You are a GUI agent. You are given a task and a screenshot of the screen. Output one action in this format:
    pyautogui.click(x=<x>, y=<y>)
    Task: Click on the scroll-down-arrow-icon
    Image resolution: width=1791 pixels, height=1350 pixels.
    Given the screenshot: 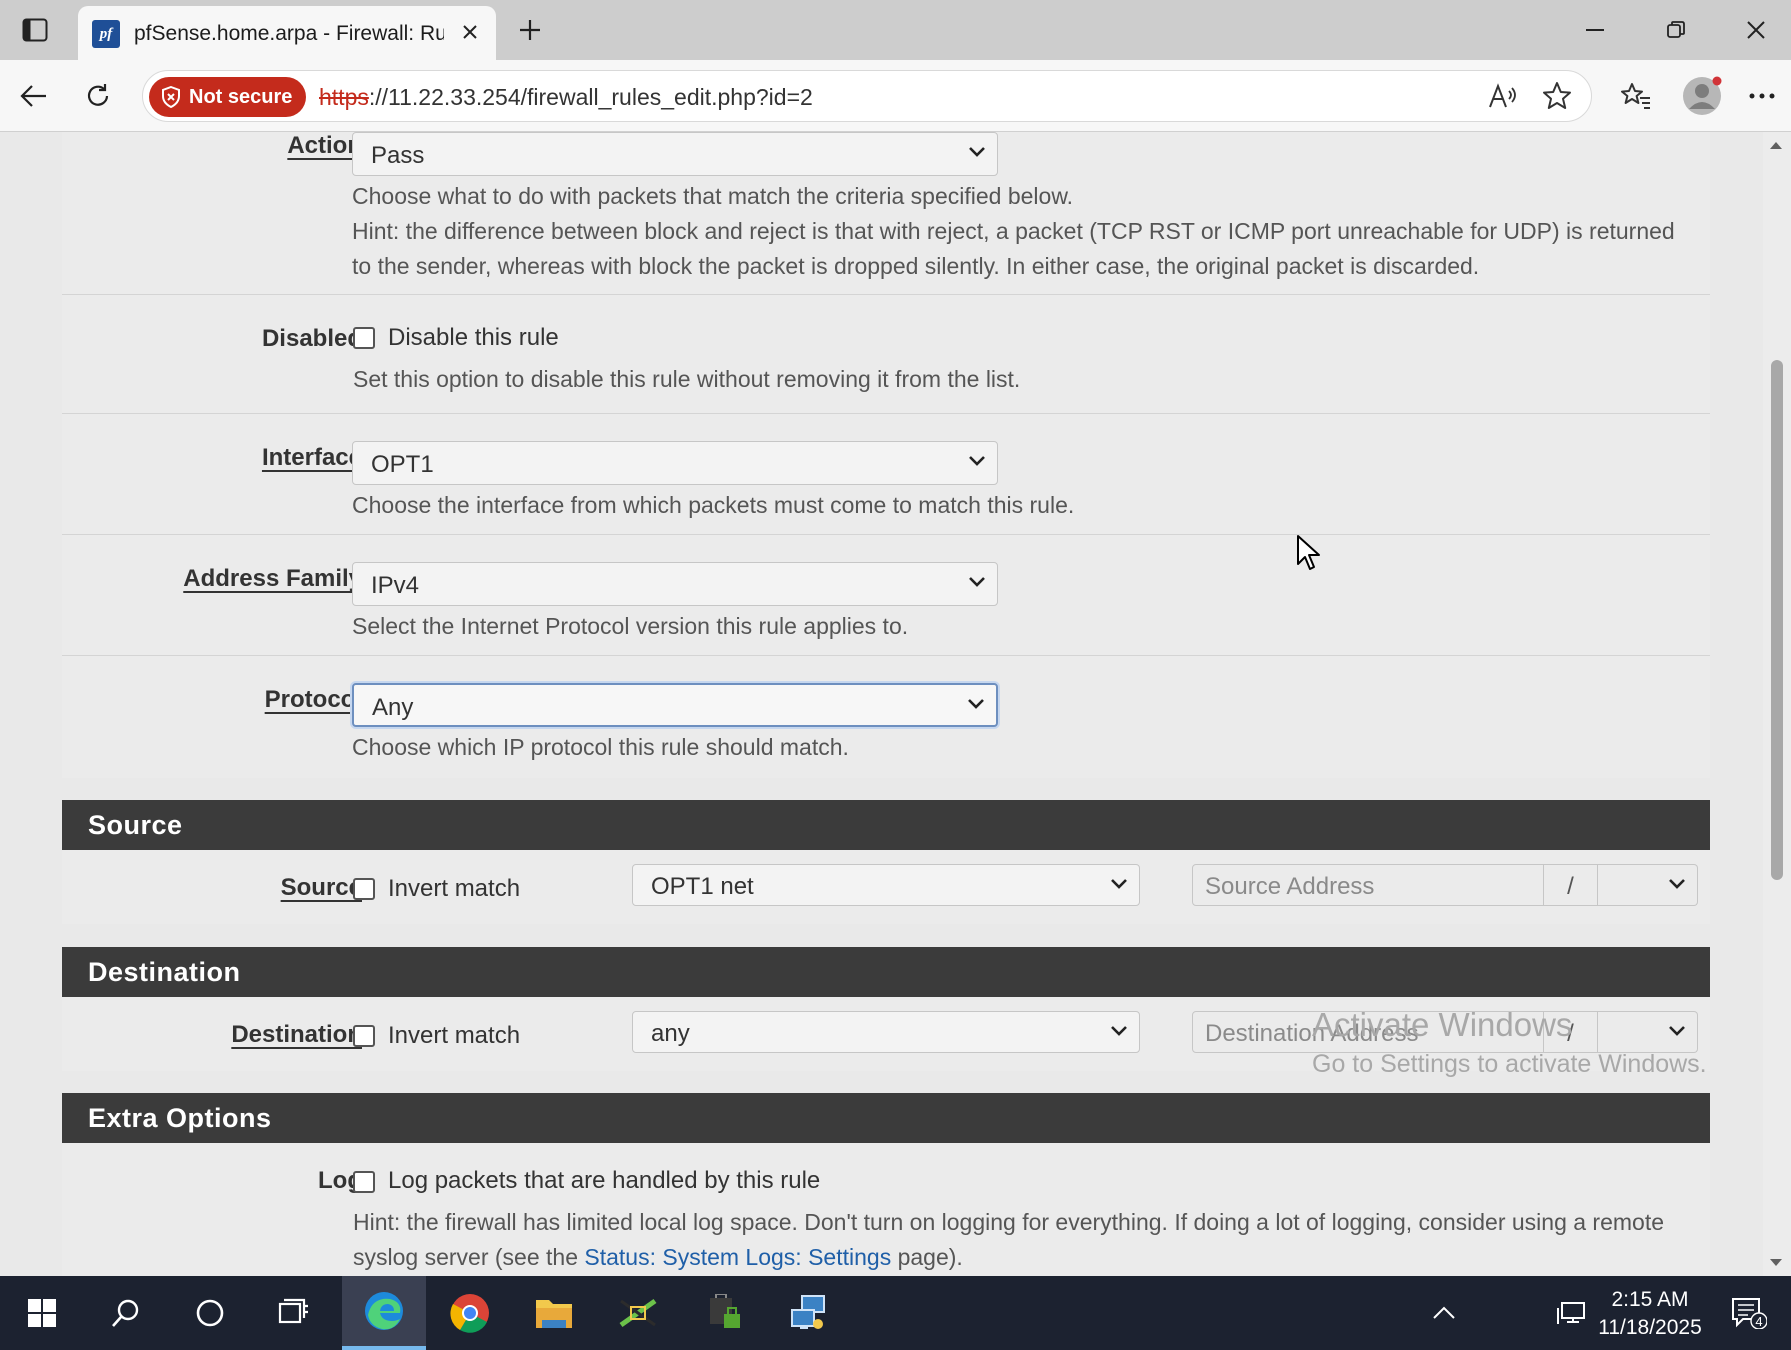 What is the action you would take?
    pyautogui.click(x=1776, y=1263)
    